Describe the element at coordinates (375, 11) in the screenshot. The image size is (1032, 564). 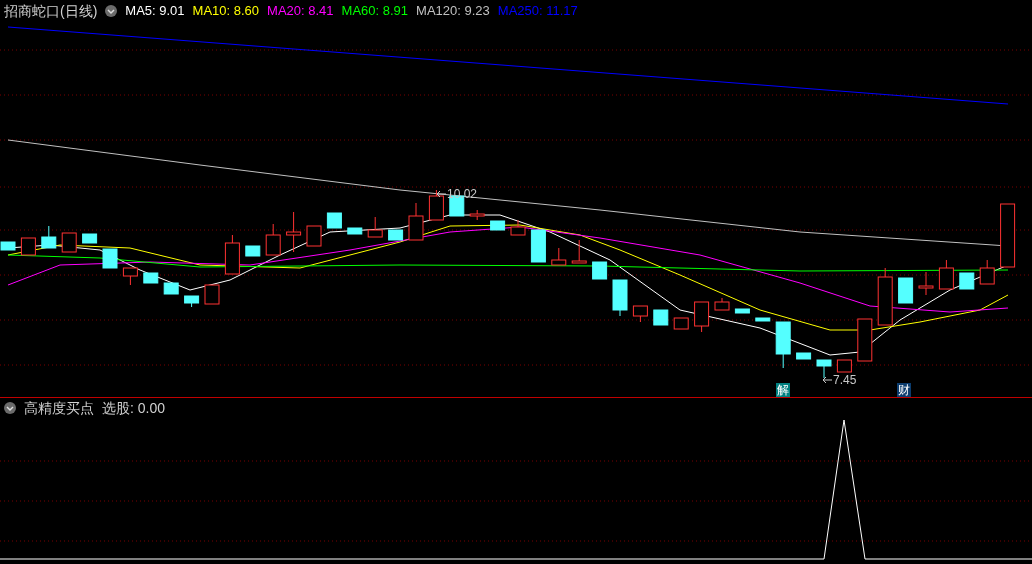
I see `ma-legend: MA60: 8.91` at that location.